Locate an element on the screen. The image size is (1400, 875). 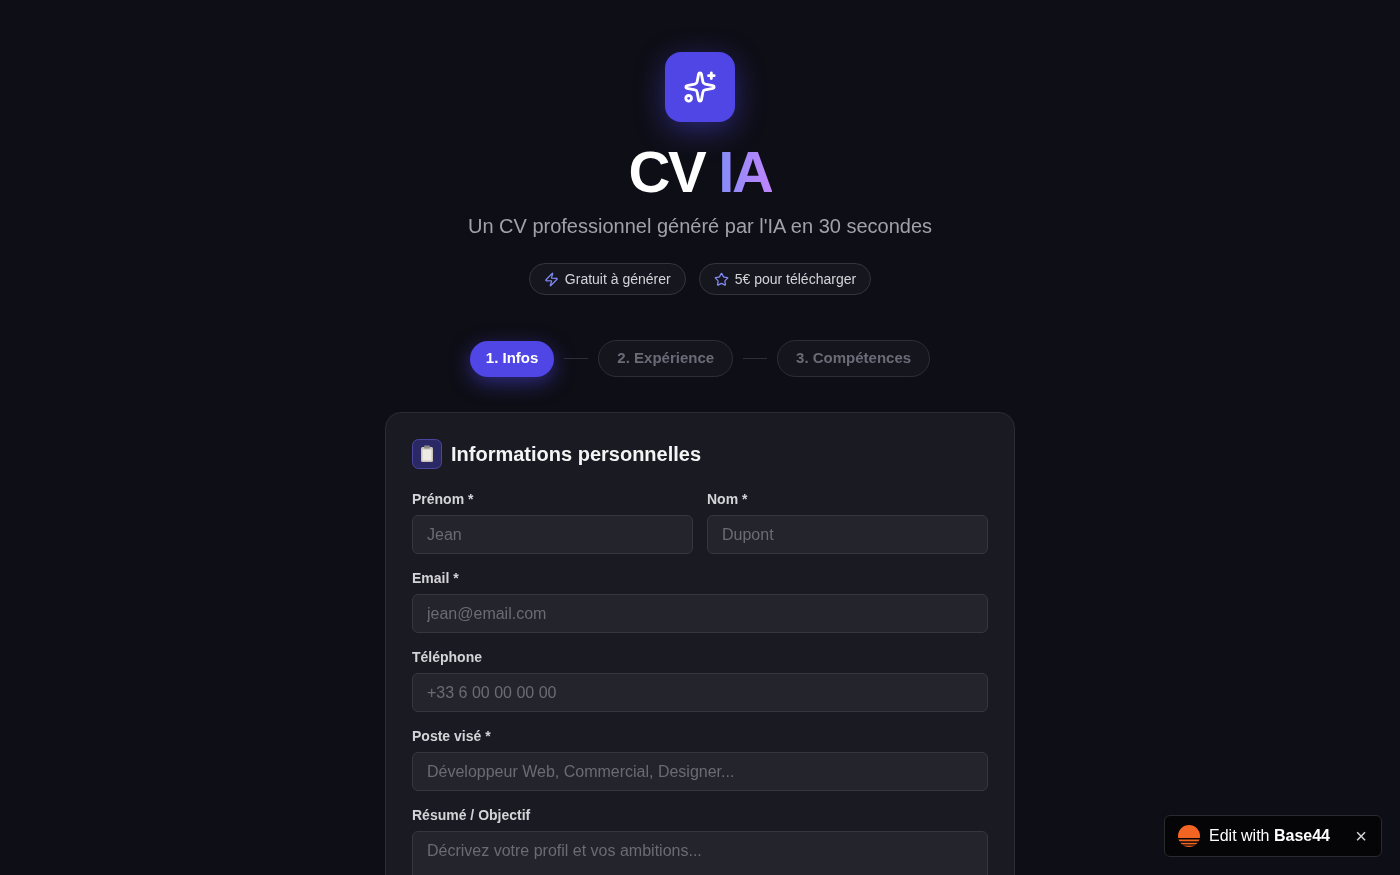
lightning-icon is located at coordinates (551, 279).